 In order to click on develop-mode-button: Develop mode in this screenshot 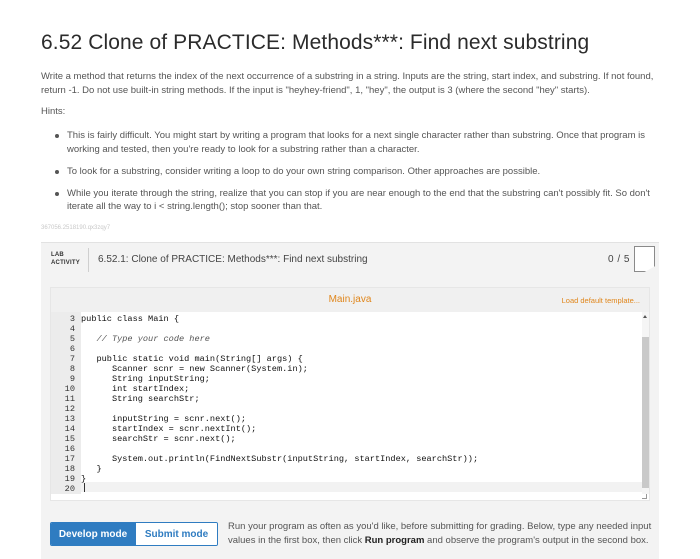, I will do `click(93, 534)`.